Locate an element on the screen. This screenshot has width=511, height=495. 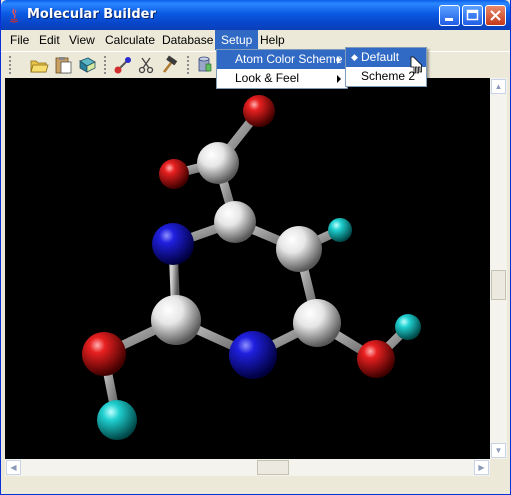
title-bar: Molecular Builder is located at coordinates (255, 15).